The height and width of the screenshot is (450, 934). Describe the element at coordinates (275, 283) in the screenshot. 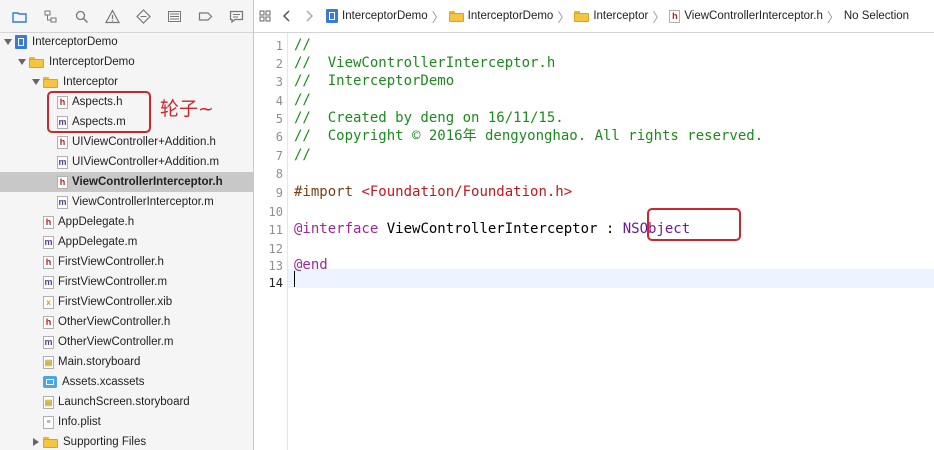

I see `line-number: 14` at that location.